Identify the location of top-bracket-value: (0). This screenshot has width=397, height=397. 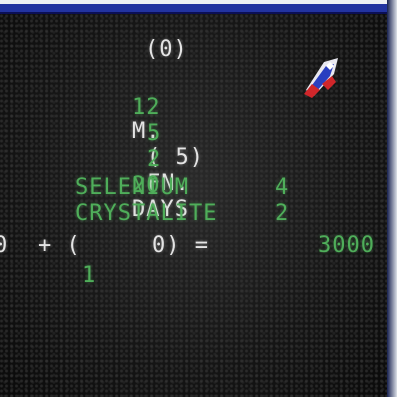
(166, 49).